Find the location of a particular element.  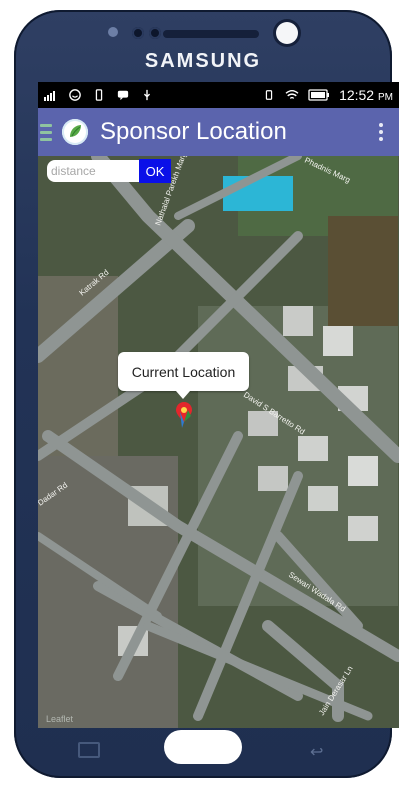

marker-popup: Current Location is located at coordinates (183, 375).